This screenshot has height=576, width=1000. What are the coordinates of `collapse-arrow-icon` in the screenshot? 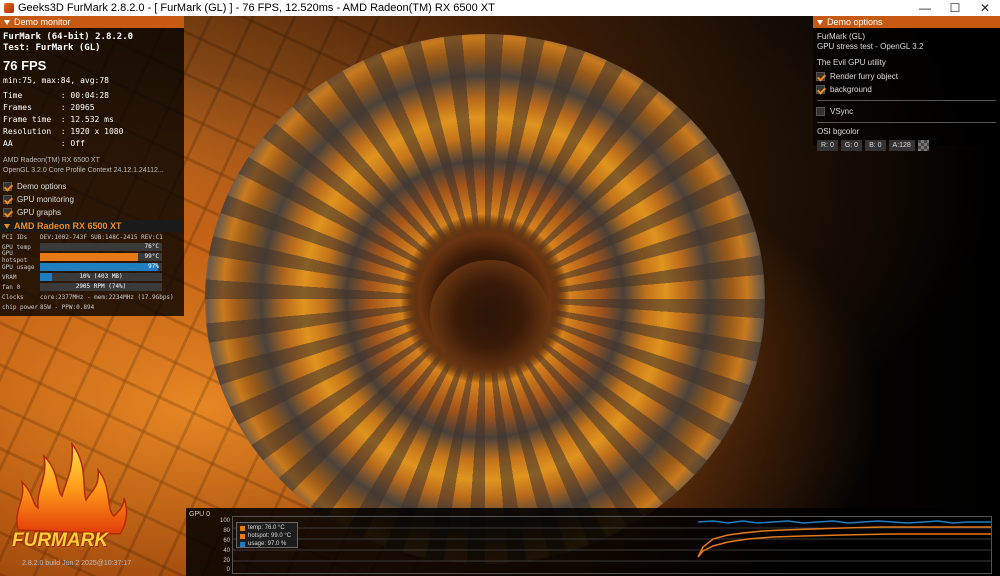 It's located at (7, 22).